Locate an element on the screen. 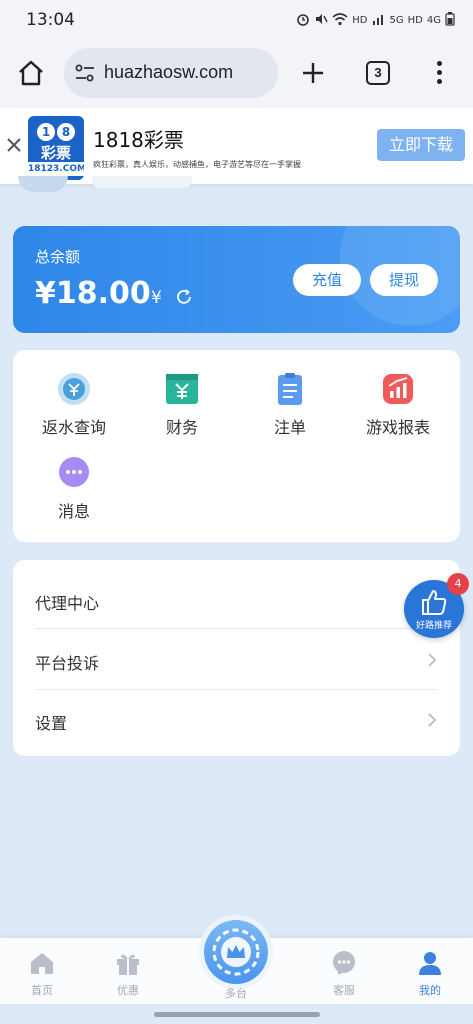 The width and height of the screenshot is (473, 1024). nav-promotions: 优惠 is located at coordinates (128, 974).